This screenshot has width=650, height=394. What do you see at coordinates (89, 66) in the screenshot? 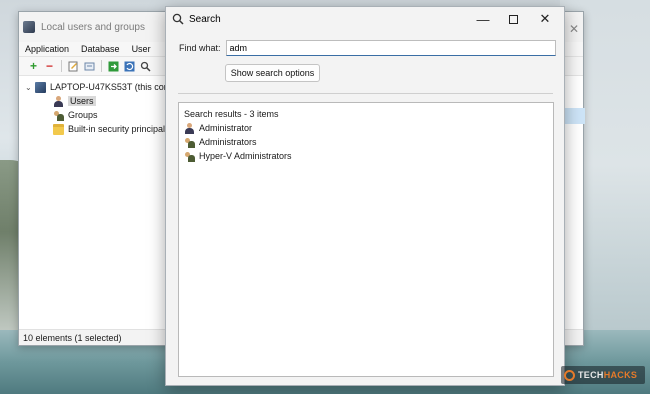
I see `properties-icon` at bounding box center [89, 66].